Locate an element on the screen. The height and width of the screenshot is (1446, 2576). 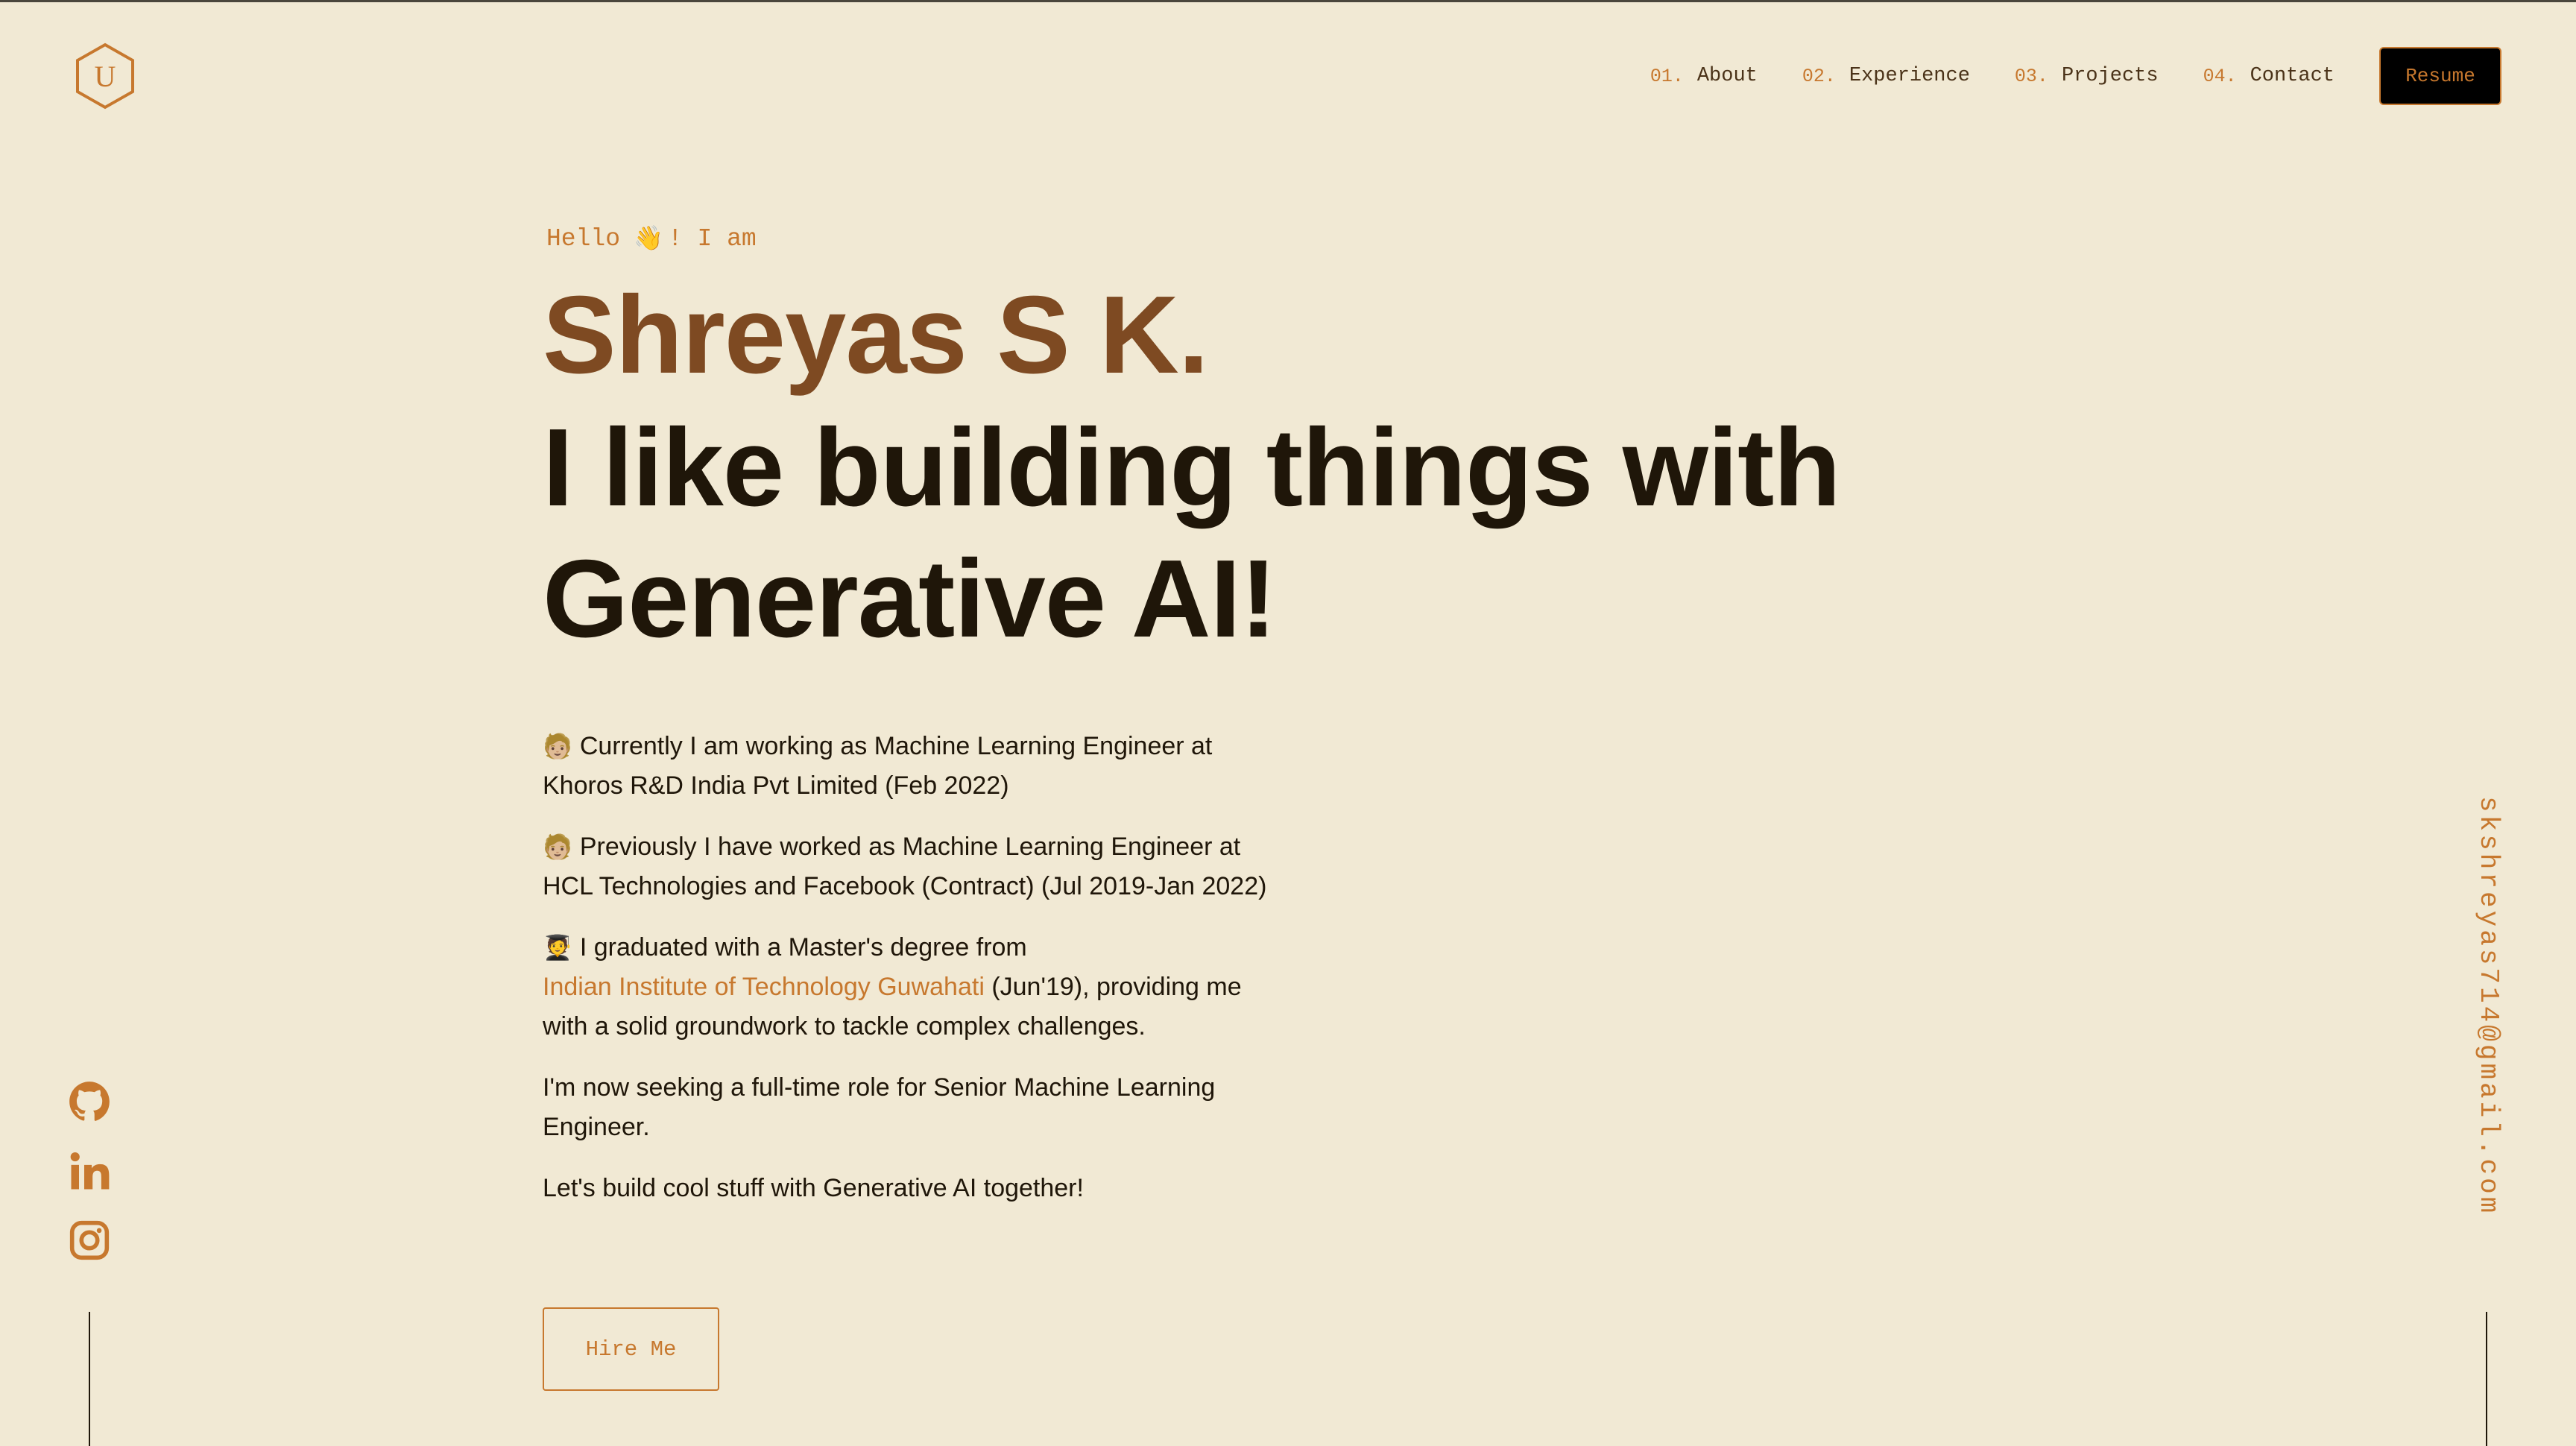
nav-item-about: 01. About is located at coordinates (1704, 76).